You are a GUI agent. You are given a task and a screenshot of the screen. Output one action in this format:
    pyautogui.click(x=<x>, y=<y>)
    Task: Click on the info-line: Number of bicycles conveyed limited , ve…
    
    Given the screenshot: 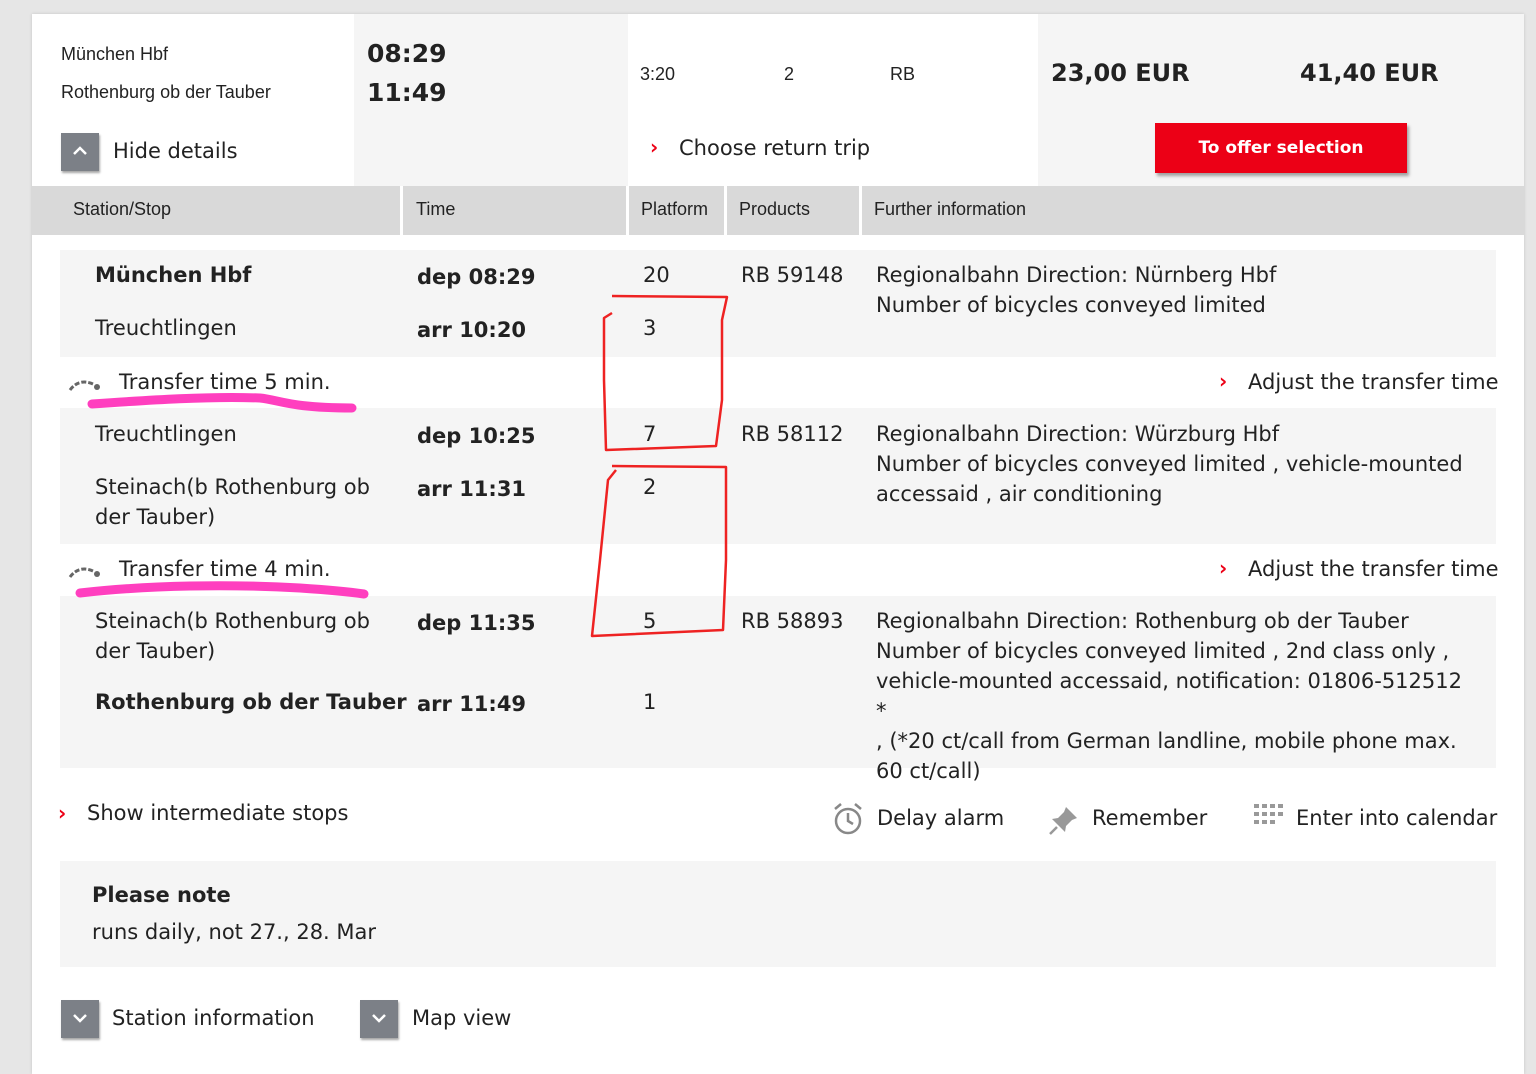 What is the action you would take?
    pyautogui.click(x=1169, y=464)
    